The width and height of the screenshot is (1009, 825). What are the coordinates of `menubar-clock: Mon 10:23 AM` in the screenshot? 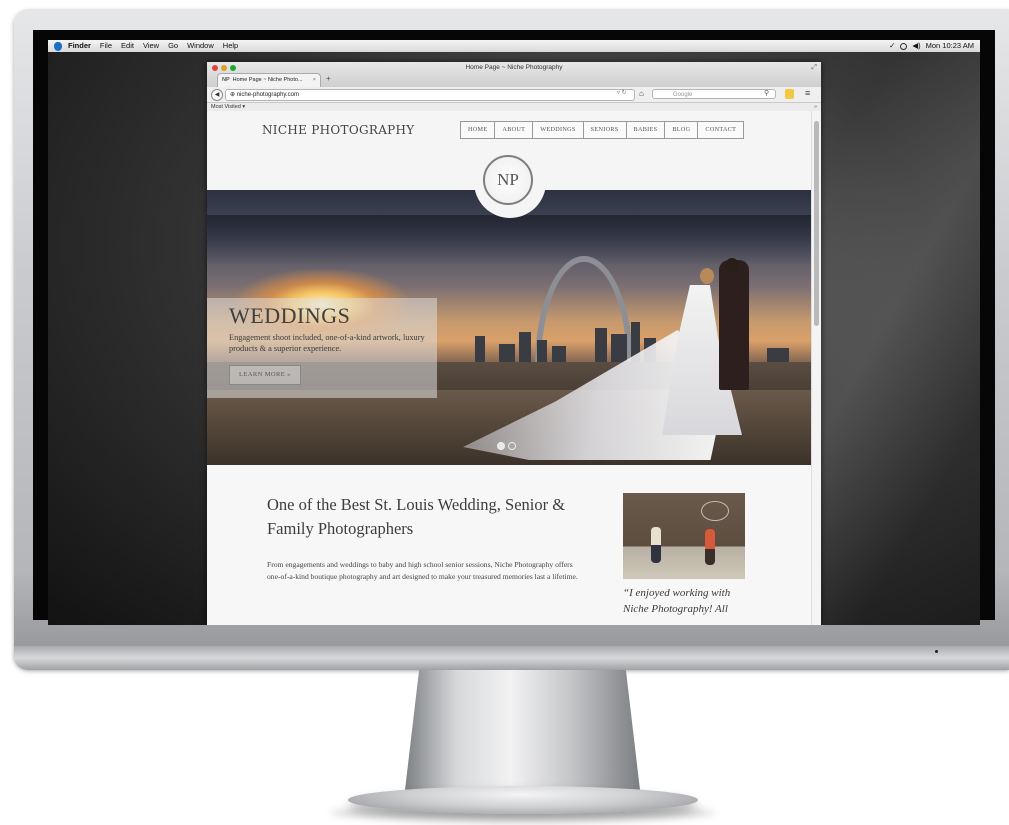 It's located at (950, 46).